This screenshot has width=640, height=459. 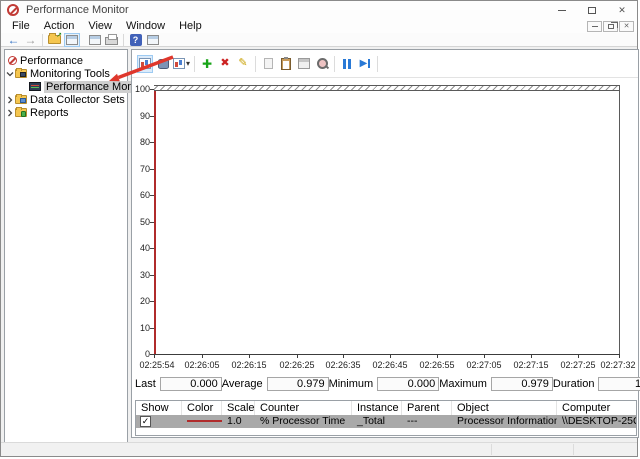 I want to click on show-action-pane-button, so click(x=152, y=40).